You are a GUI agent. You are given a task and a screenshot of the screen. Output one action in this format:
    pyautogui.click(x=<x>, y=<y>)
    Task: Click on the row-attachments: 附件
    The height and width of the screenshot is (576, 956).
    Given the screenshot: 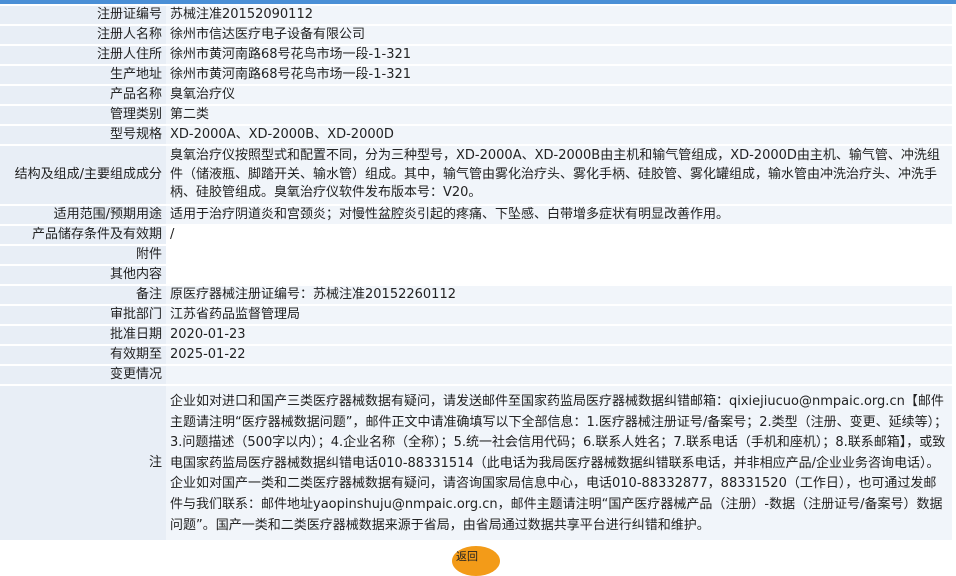 What is the action you would take?
    pyautogui.click(x=476, y=255)
    